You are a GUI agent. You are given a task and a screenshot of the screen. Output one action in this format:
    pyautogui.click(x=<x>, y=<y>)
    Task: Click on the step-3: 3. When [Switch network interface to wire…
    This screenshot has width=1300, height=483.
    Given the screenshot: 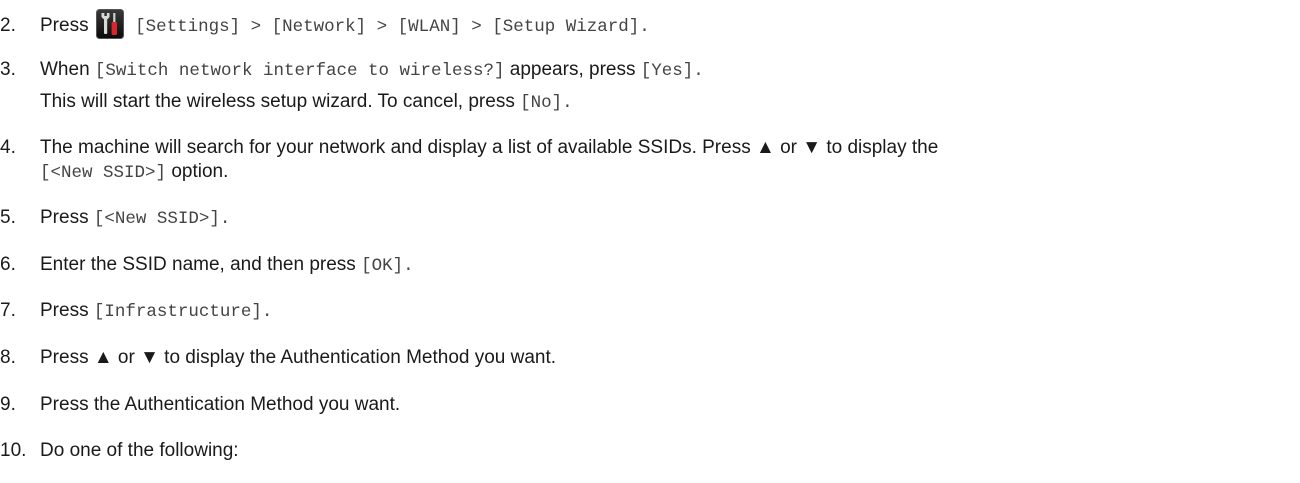 What is the action you would take?
    pyautogui.click(x=650, y=70)
    